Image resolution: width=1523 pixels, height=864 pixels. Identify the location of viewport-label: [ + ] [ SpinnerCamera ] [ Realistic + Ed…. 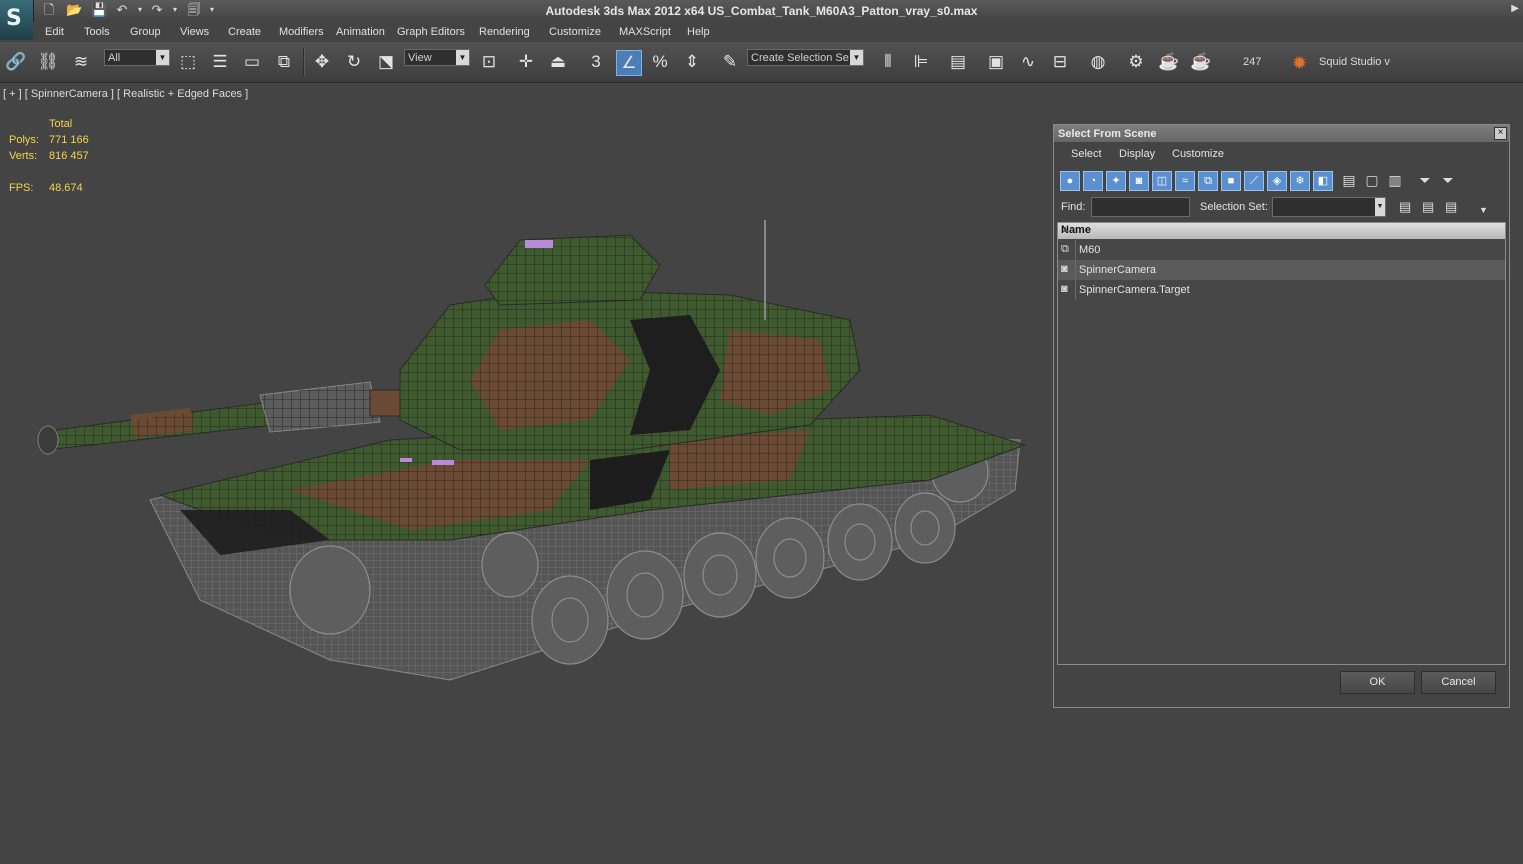
(125, 94).